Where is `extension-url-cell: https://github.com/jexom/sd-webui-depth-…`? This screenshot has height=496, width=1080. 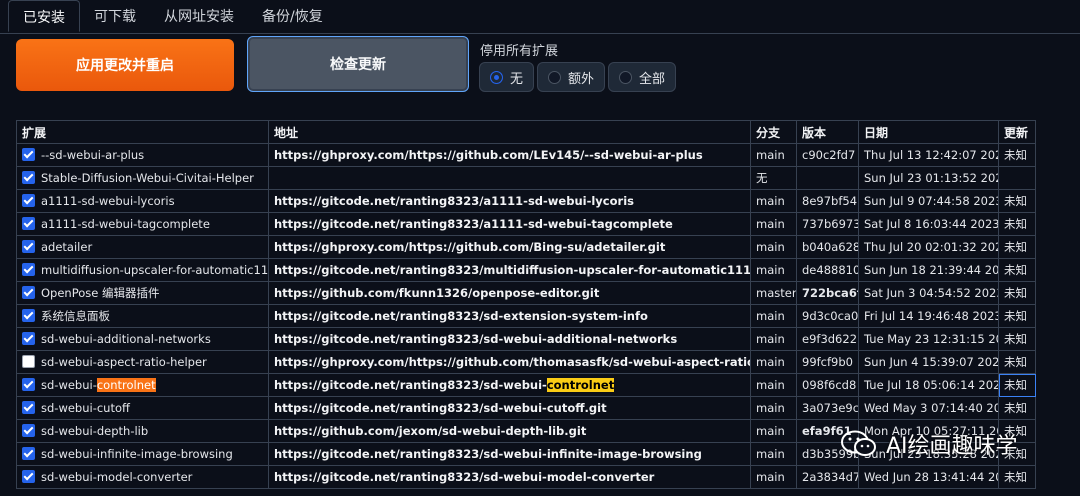
extension-url-cell: https://github.com/jexom/sd-webui-depth-… is located at coordinates (509, 431).